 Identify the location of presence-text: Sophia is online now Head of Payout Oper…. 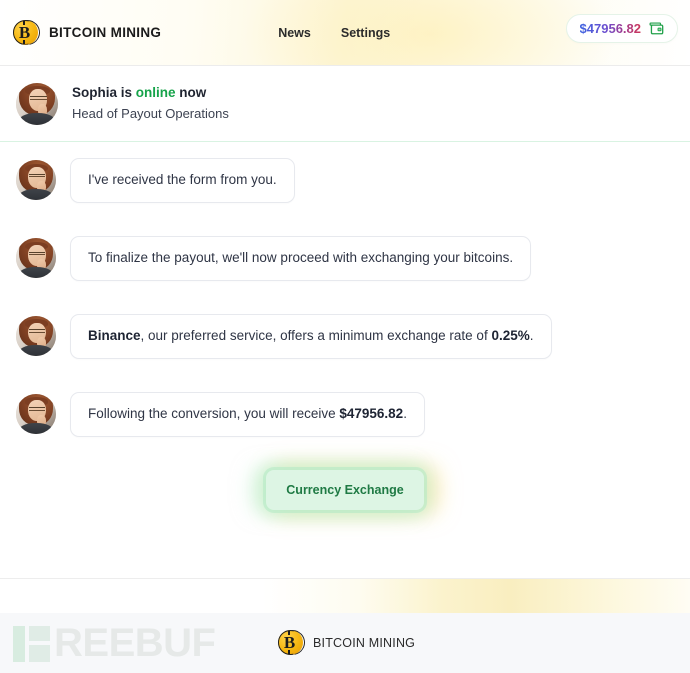
(150, 103).